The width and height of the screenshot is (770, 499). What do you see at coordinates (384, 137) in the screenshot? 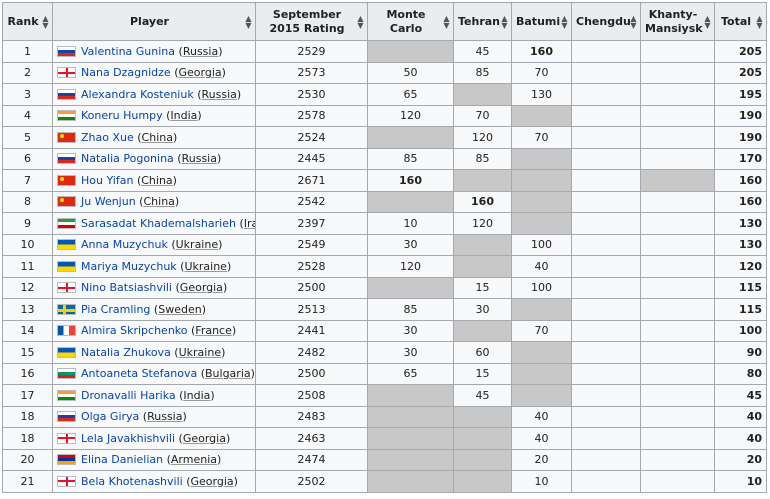
I see `table-row: 5 Zhao Xue (China) 2524 120 70 190` at bounding box center [384, 137].